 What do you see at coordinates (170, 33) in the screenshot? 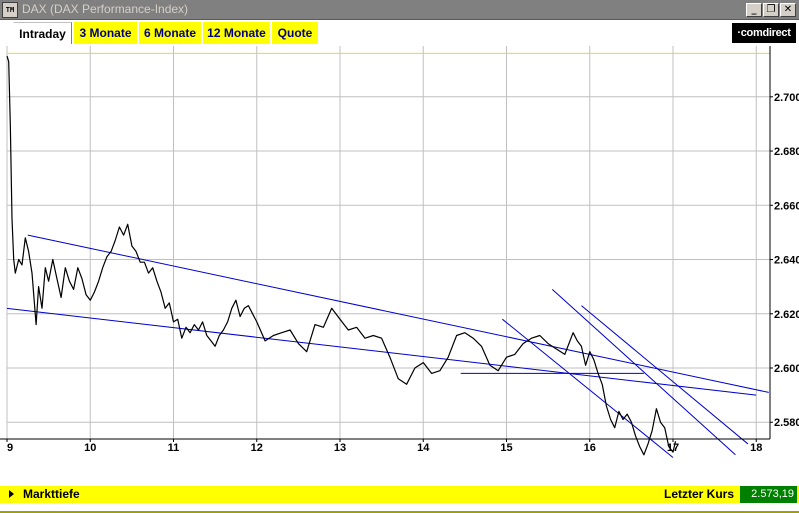
I see `tab-6-monate: 6 Monate` at bounding box center [170, 33].